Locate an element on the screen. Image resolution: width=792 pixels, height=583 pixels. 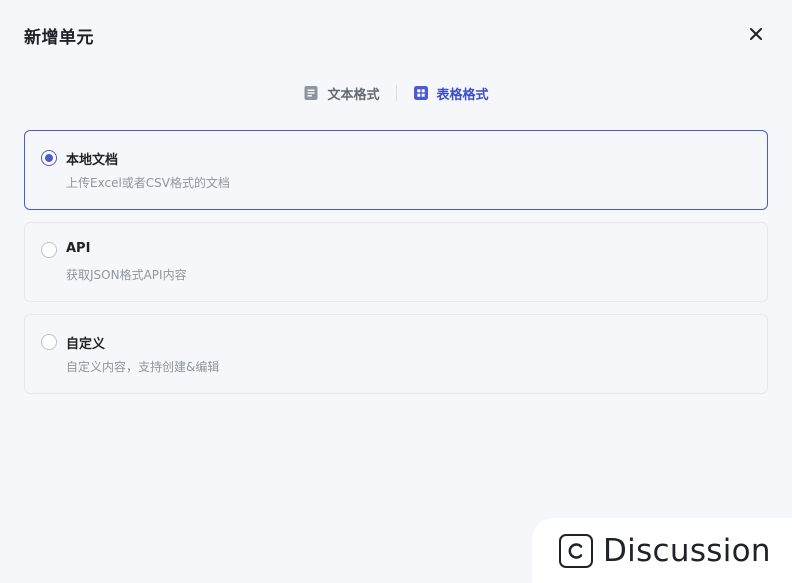
document-icon is located at coordinates (311, 93).